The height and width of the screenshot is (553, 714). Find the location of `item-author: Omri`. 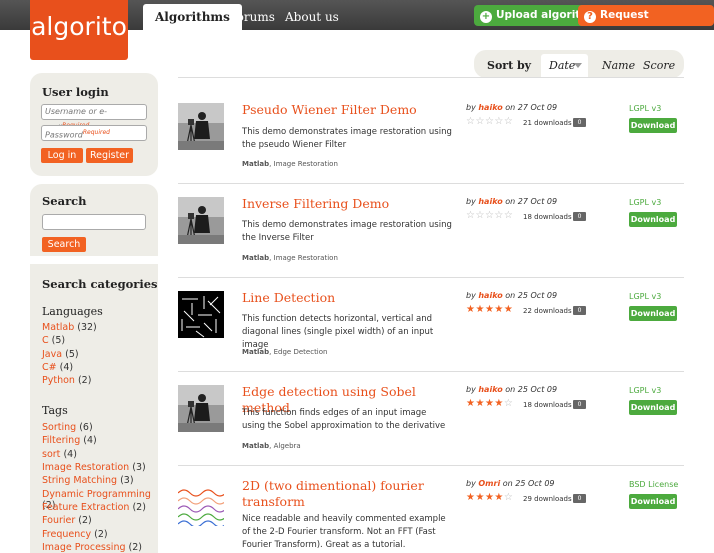

item-author: Omri is located at coordinates (489, 483).